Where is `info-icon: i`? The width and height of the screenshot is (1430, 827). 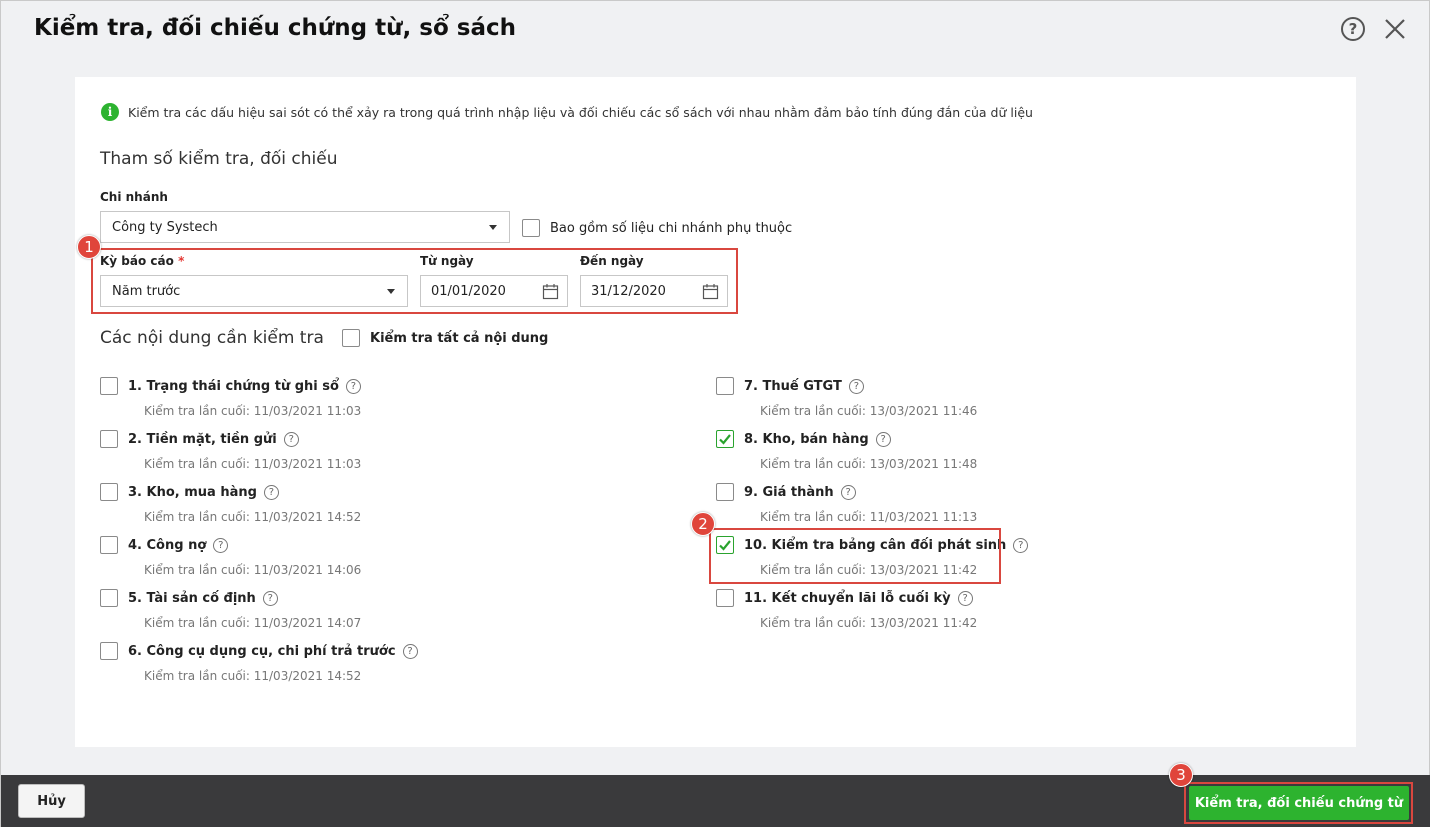 info-icon: i is located at coordinates (110, 112).